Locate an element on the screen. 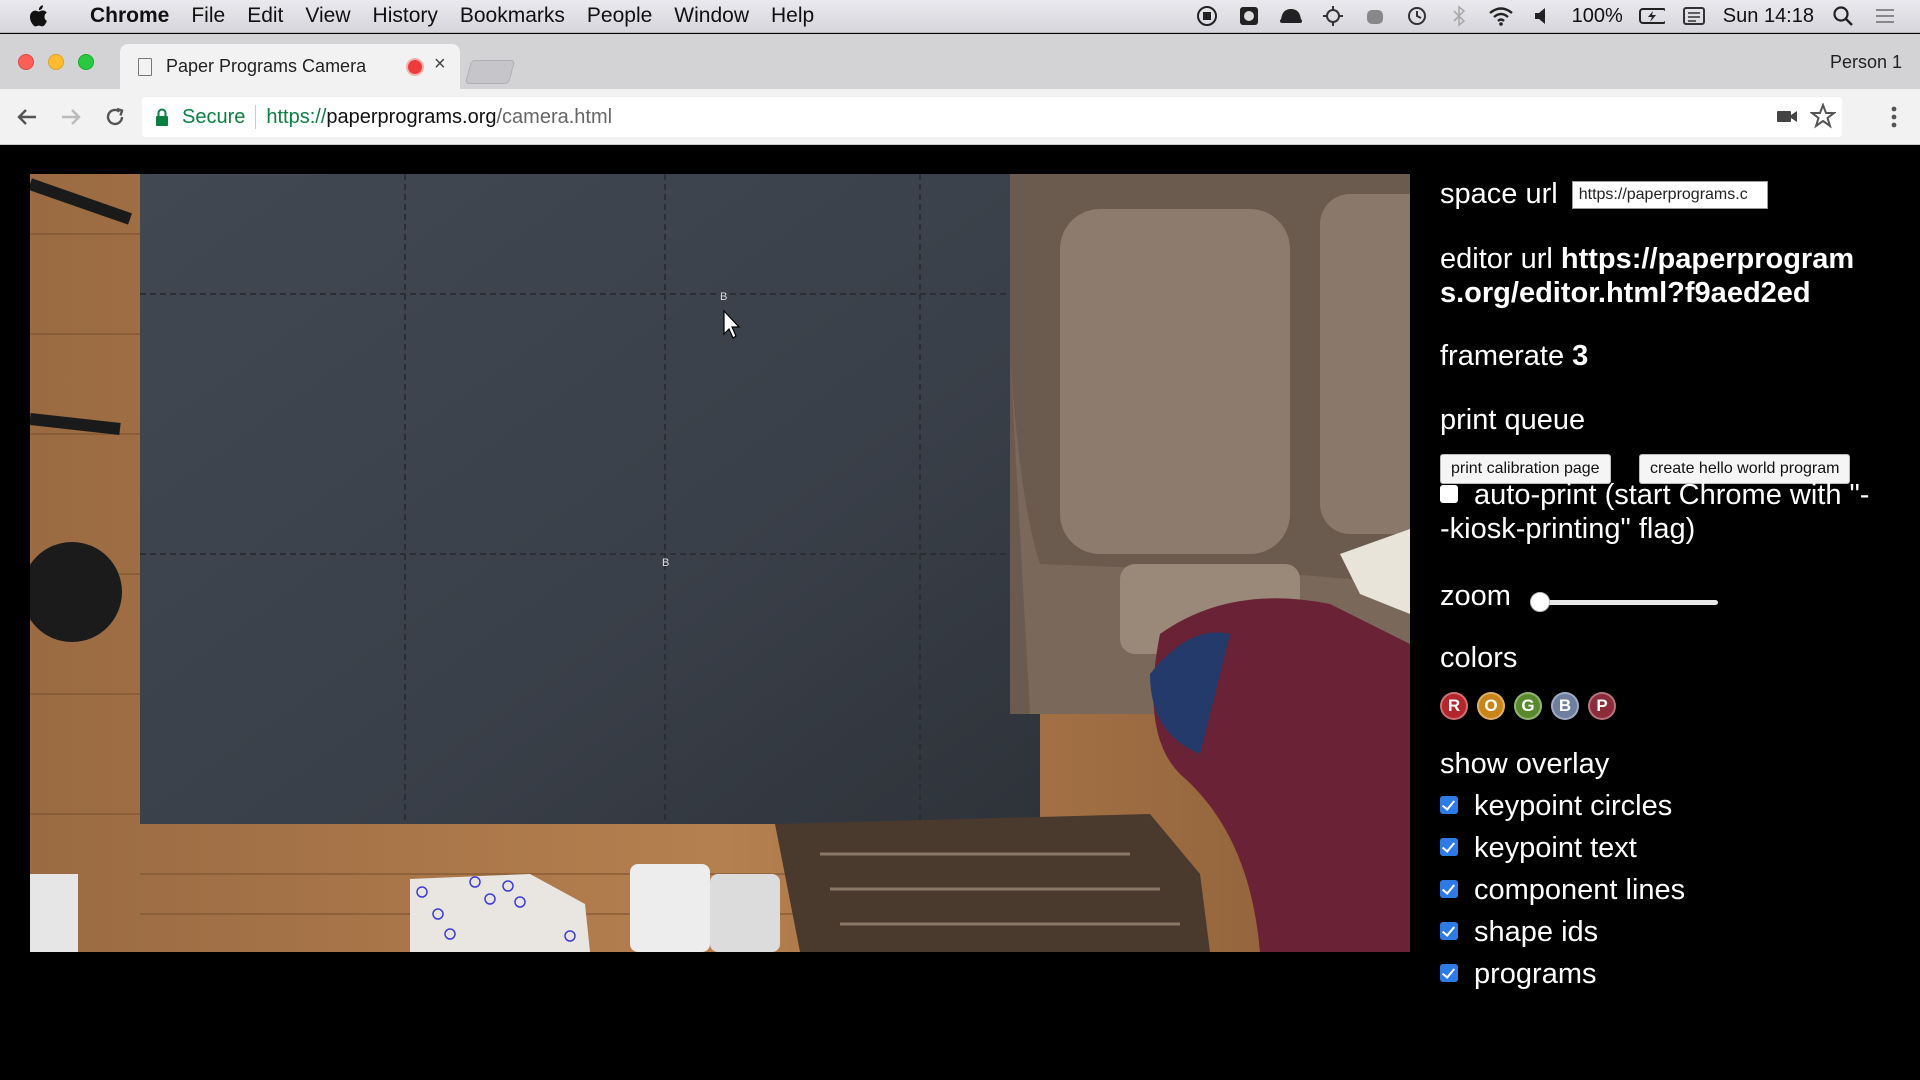  overlay-option-label: programs is located at coordinates (1535, 974).